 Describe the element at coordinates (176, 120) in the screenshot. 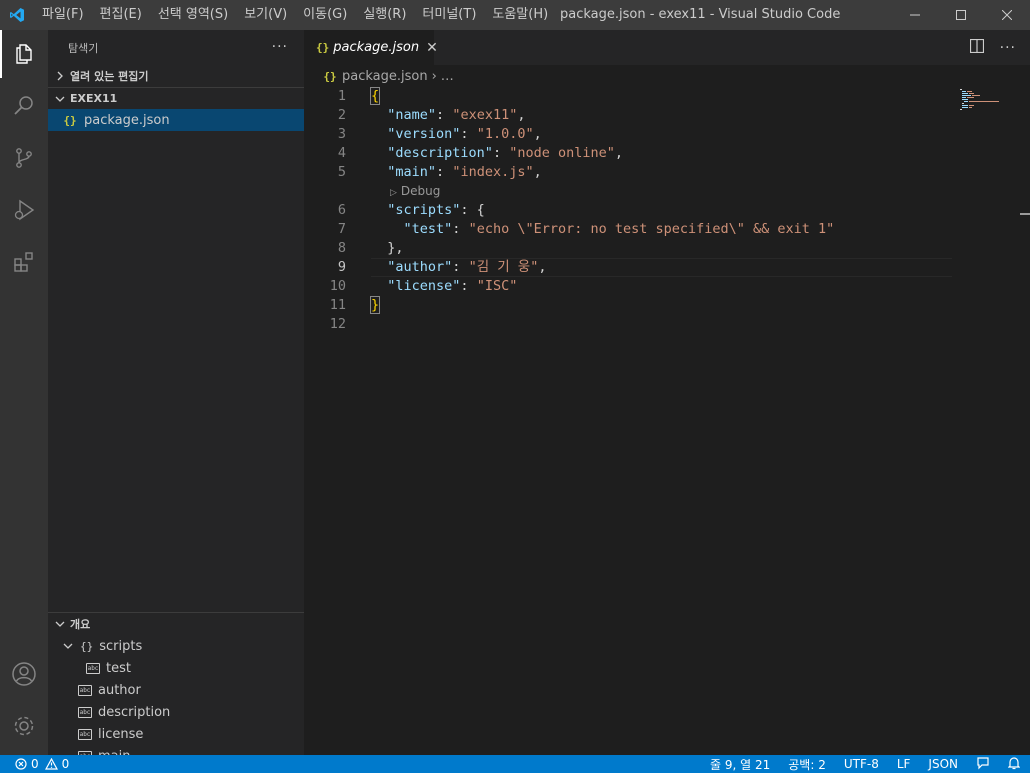

I see `file-package-json: {} package.json` at that location.